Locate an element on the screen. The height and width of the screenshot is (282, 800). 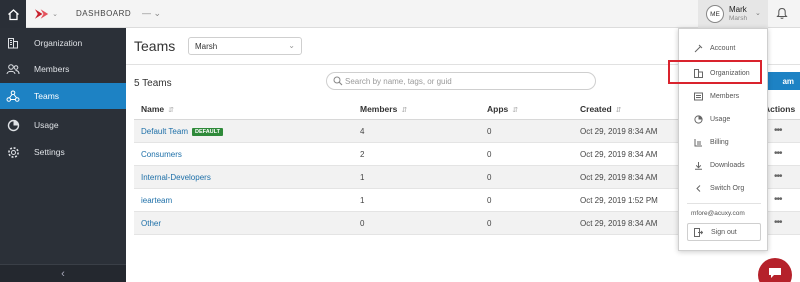
sidebar-item-organization: Organization is located at coordinates (63, 43).